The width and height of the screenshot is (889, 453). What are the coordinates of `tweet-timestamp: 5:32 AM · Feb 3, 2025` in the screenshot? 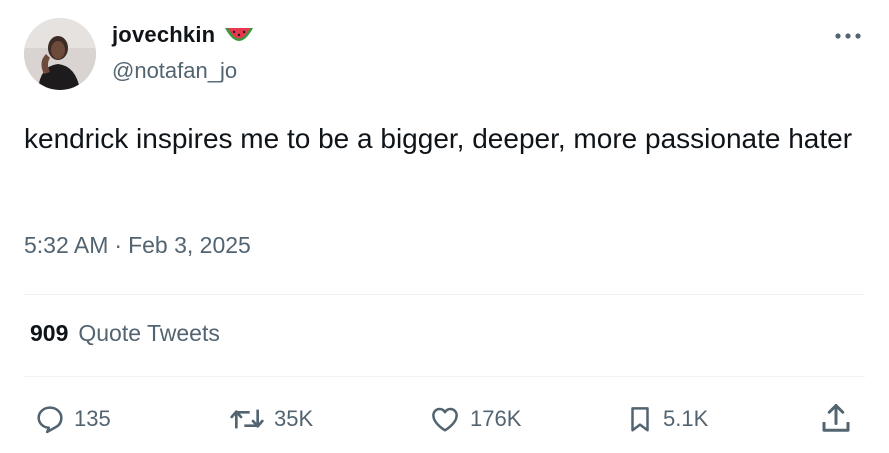 It's located at (137, 245).